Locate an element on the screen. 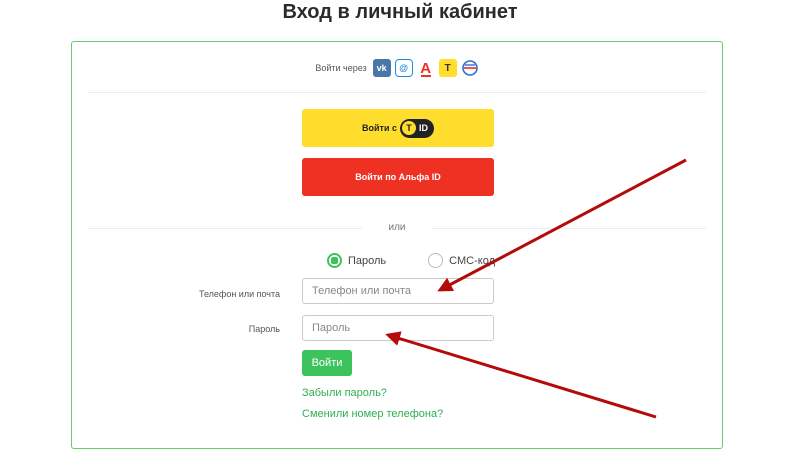  gosuslugi-glyph is located at coordinates (469, 68).